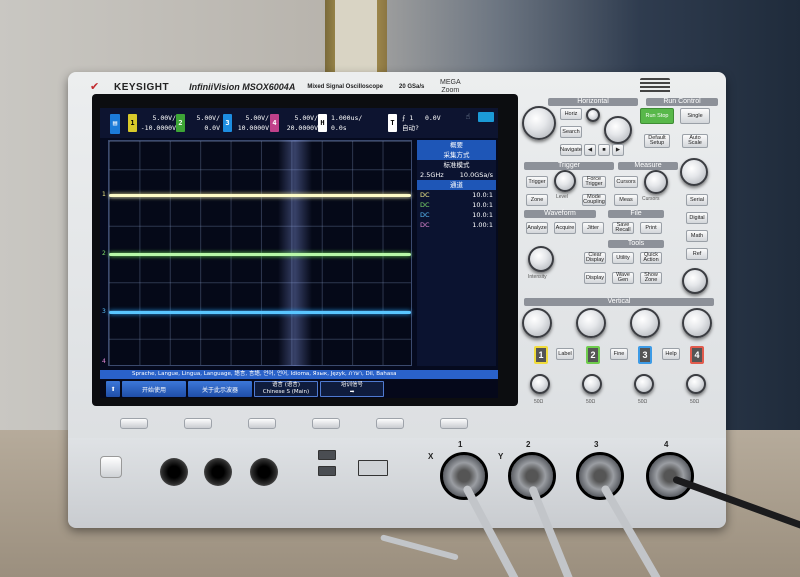  I want to click on wave-gen-button: Wave Gen, so click(623, 278).